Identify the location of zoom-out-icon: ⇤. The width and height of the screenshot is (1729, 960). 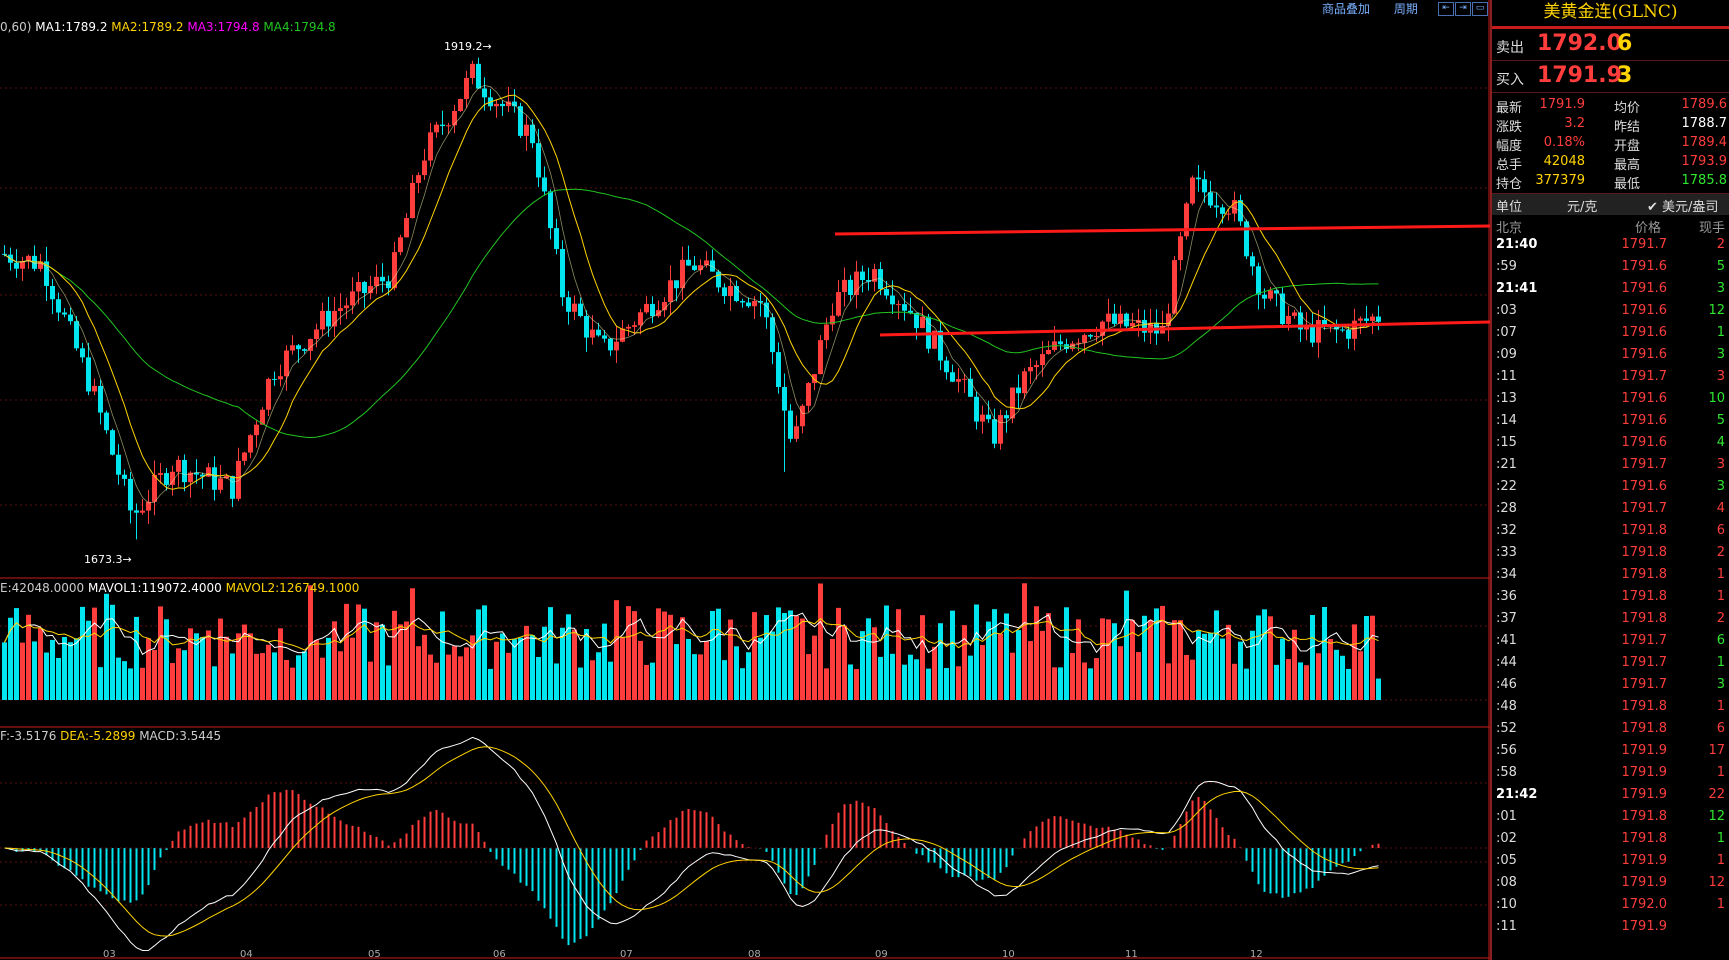
(1446, 9).